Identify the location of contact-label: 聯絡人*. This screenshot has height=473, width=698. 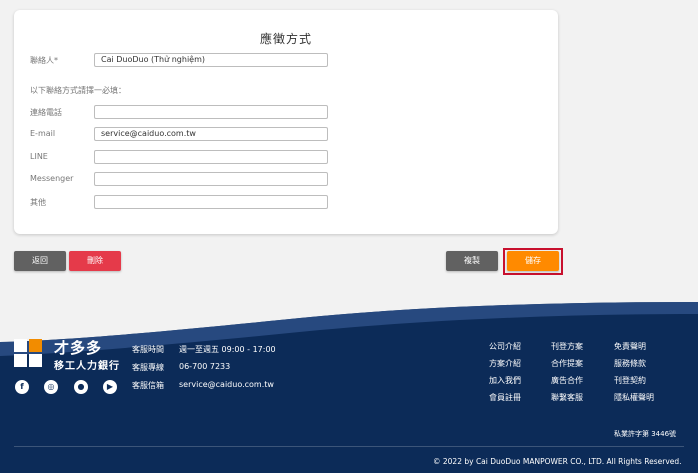
(44, 60).